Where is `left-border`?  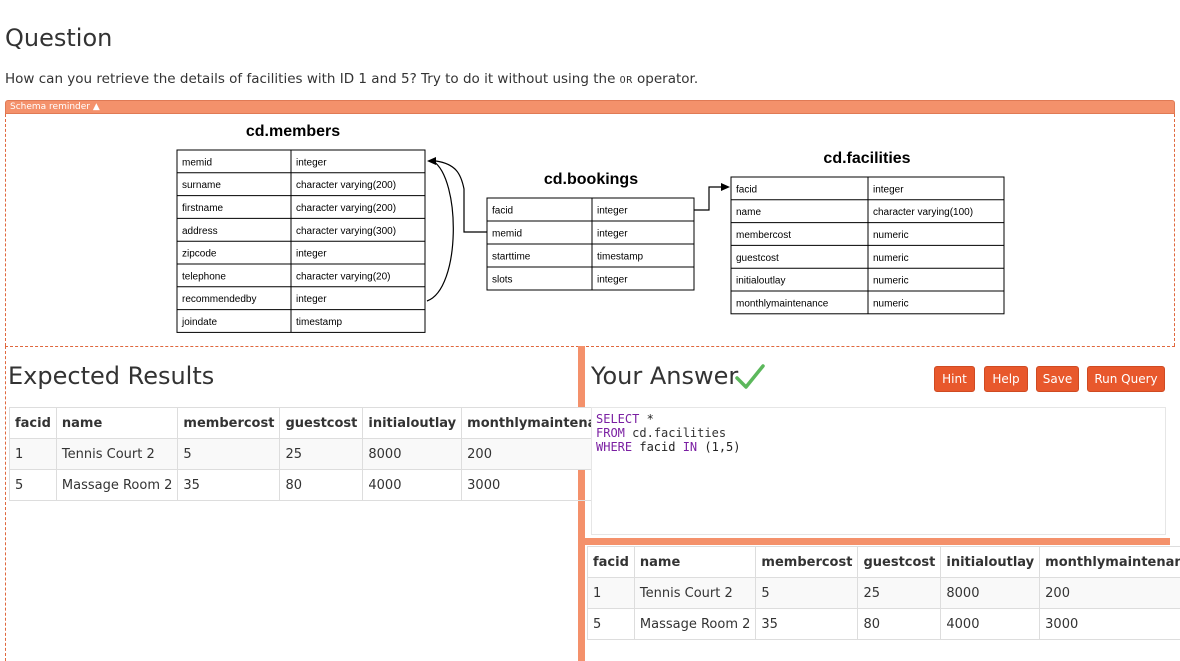
left-border is located at coordinates (5, 503).